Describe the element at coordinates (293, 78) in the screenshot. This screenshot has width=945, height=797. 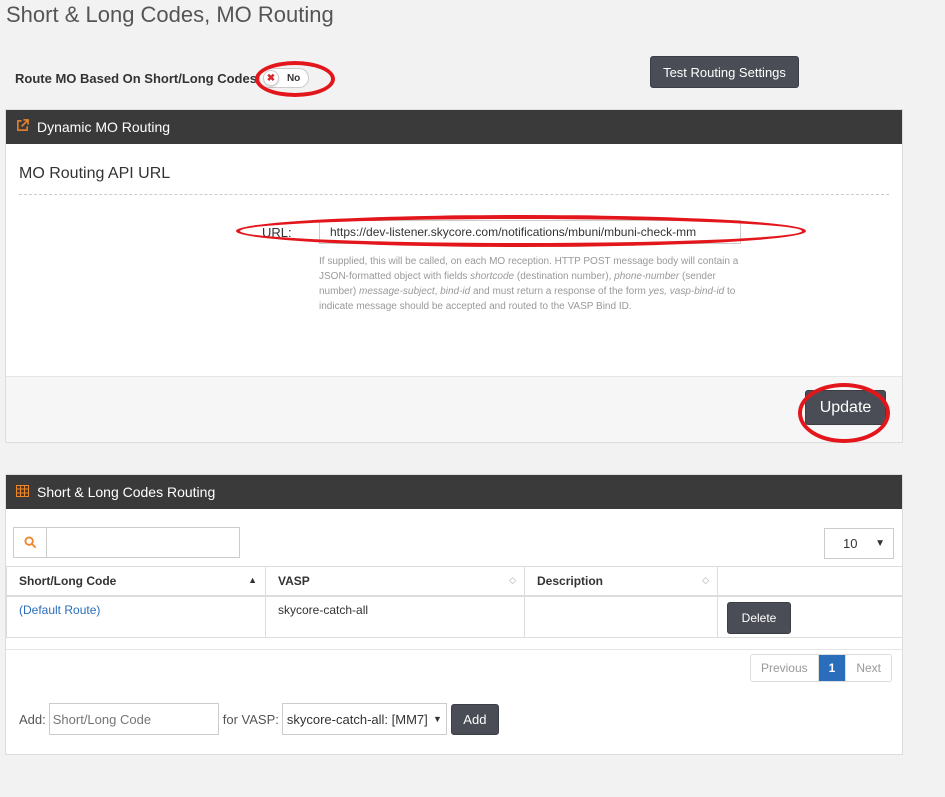
I see `toggle-state: No` at that location.